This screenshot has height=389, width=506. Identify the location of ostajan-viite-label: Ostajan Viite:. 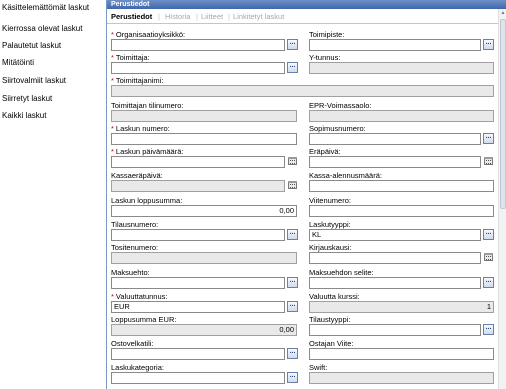
(331, 343).